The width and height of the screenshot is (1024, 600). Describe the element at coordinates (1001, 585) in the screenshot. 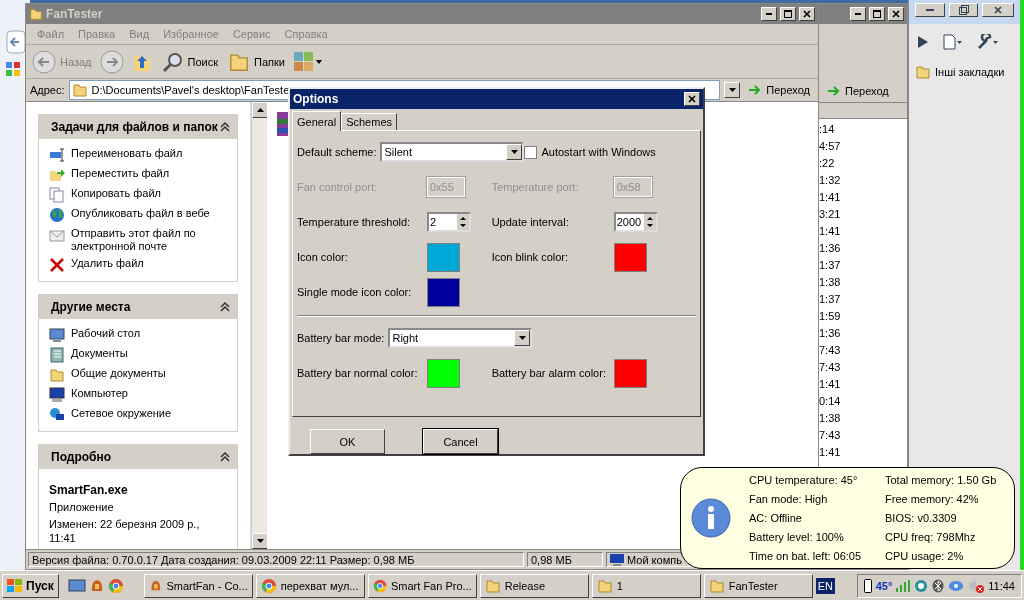

I see `clock: 11:44` at that location.